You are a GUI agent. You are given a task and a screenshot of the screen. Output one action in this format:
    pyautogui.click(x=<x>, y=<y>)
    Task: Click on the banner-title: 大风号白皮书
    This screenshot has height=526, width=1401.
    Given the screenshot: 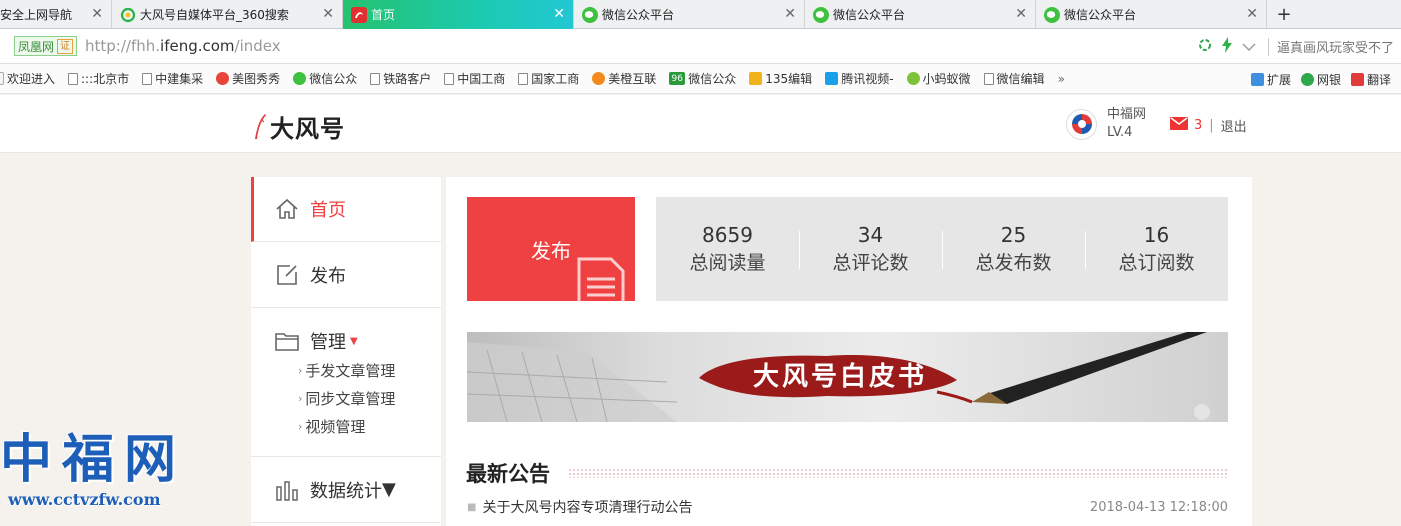 What is the action you would take?
    pyautogui.click(x=840, y=377)
    